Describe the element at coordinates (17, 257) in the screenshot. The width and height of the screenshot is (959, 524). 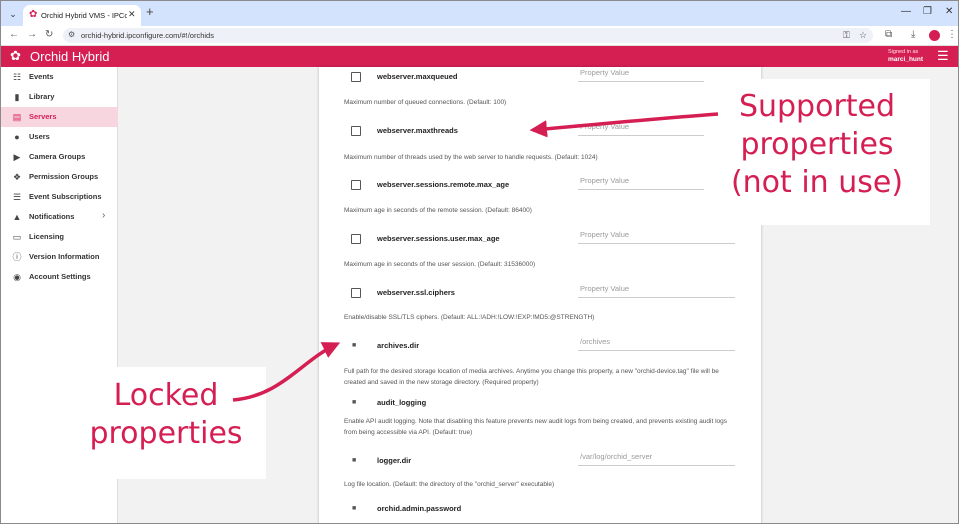
I see `info-icon: ⓘ` at that location.